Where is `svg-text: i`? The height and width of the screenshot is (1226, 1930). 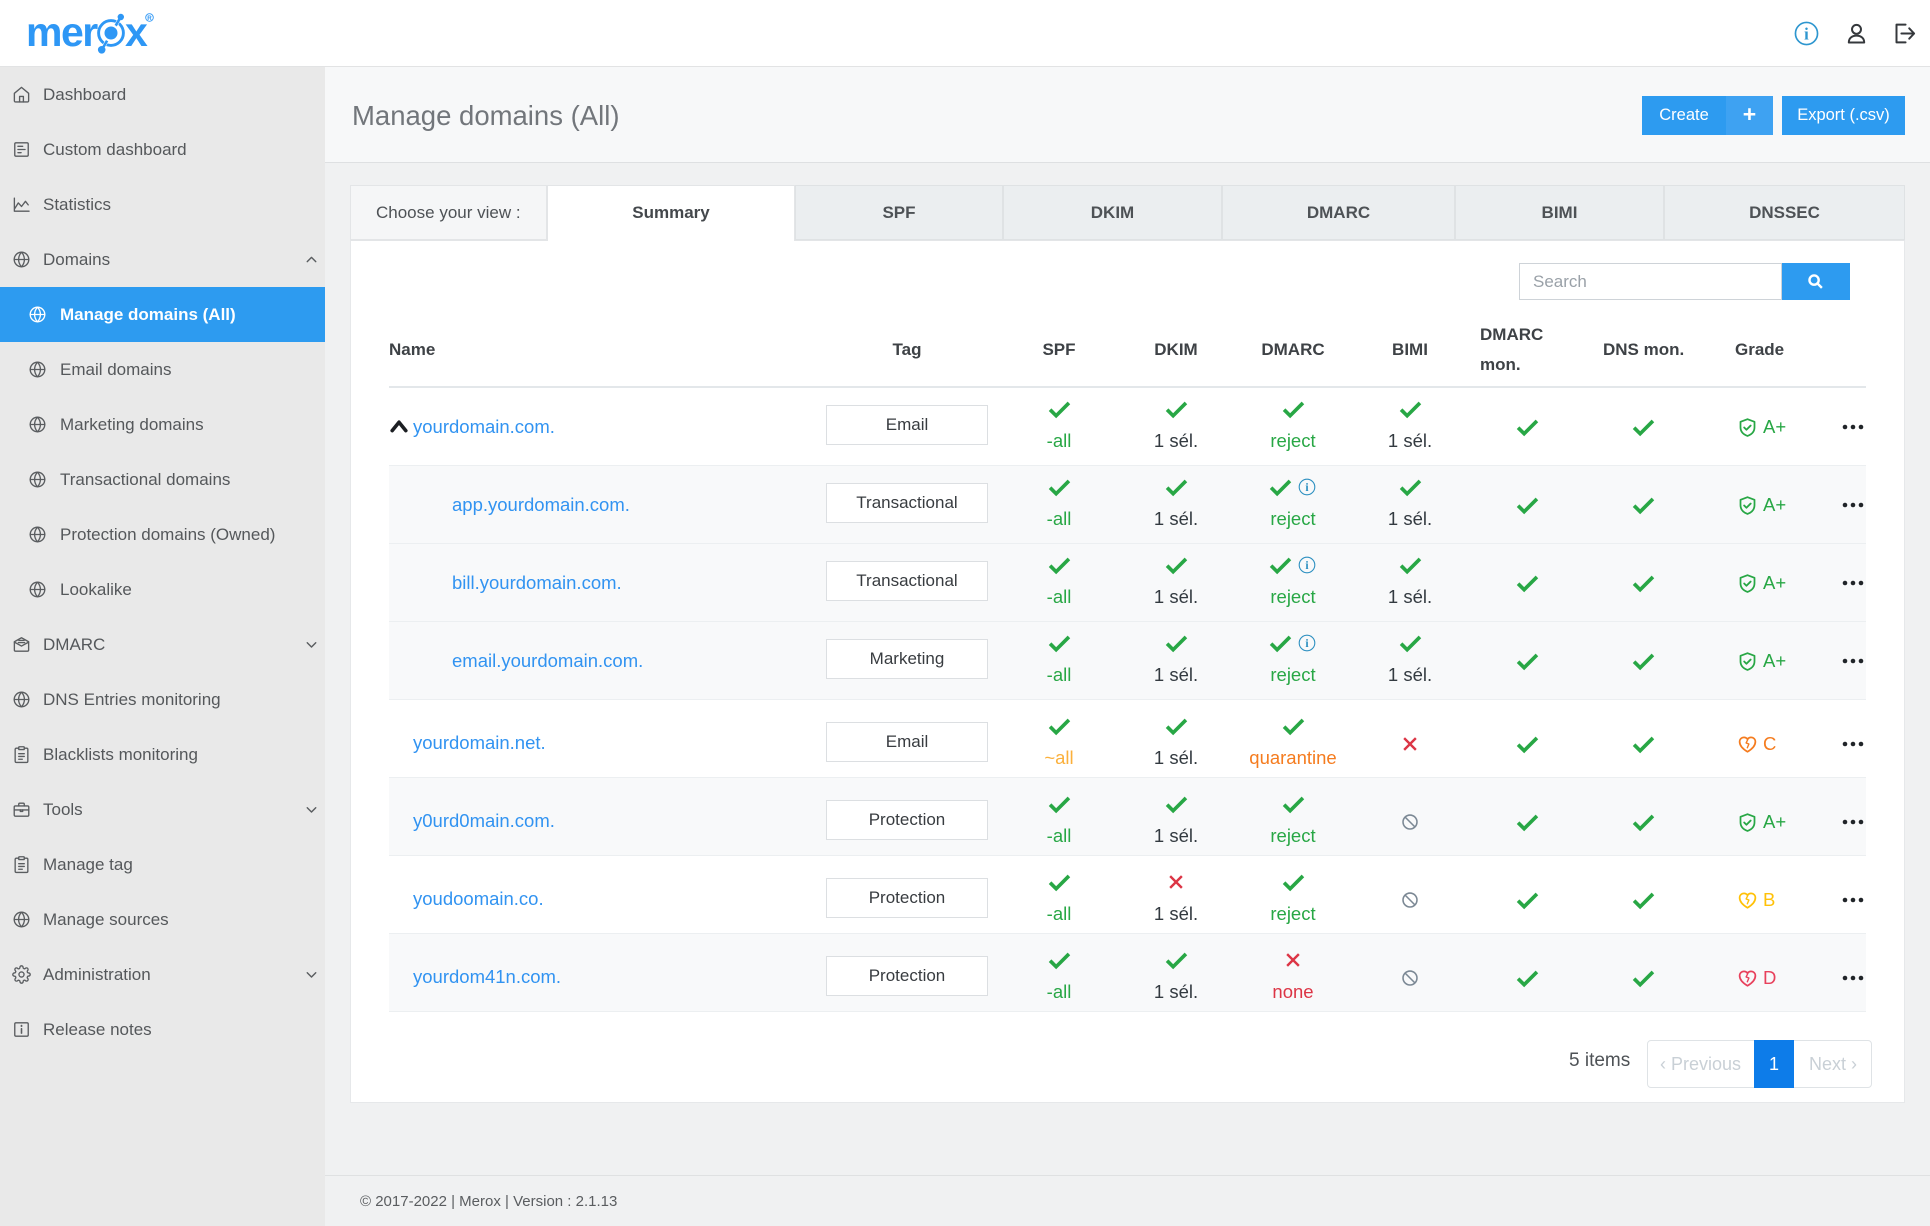 svg-text: i is located at coordinates (1806, 34).